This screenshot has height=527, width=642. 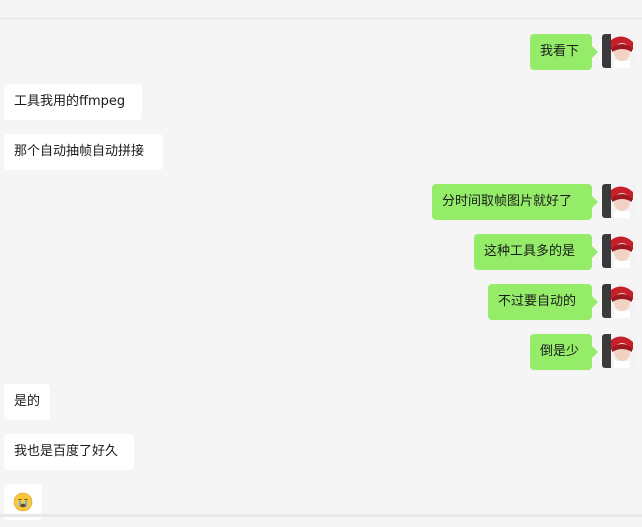 What do you see at coordinates (564, 352) in the screenshot?
I see `message-bubble-sent: 倒是少` at bounding box center [564, 352].